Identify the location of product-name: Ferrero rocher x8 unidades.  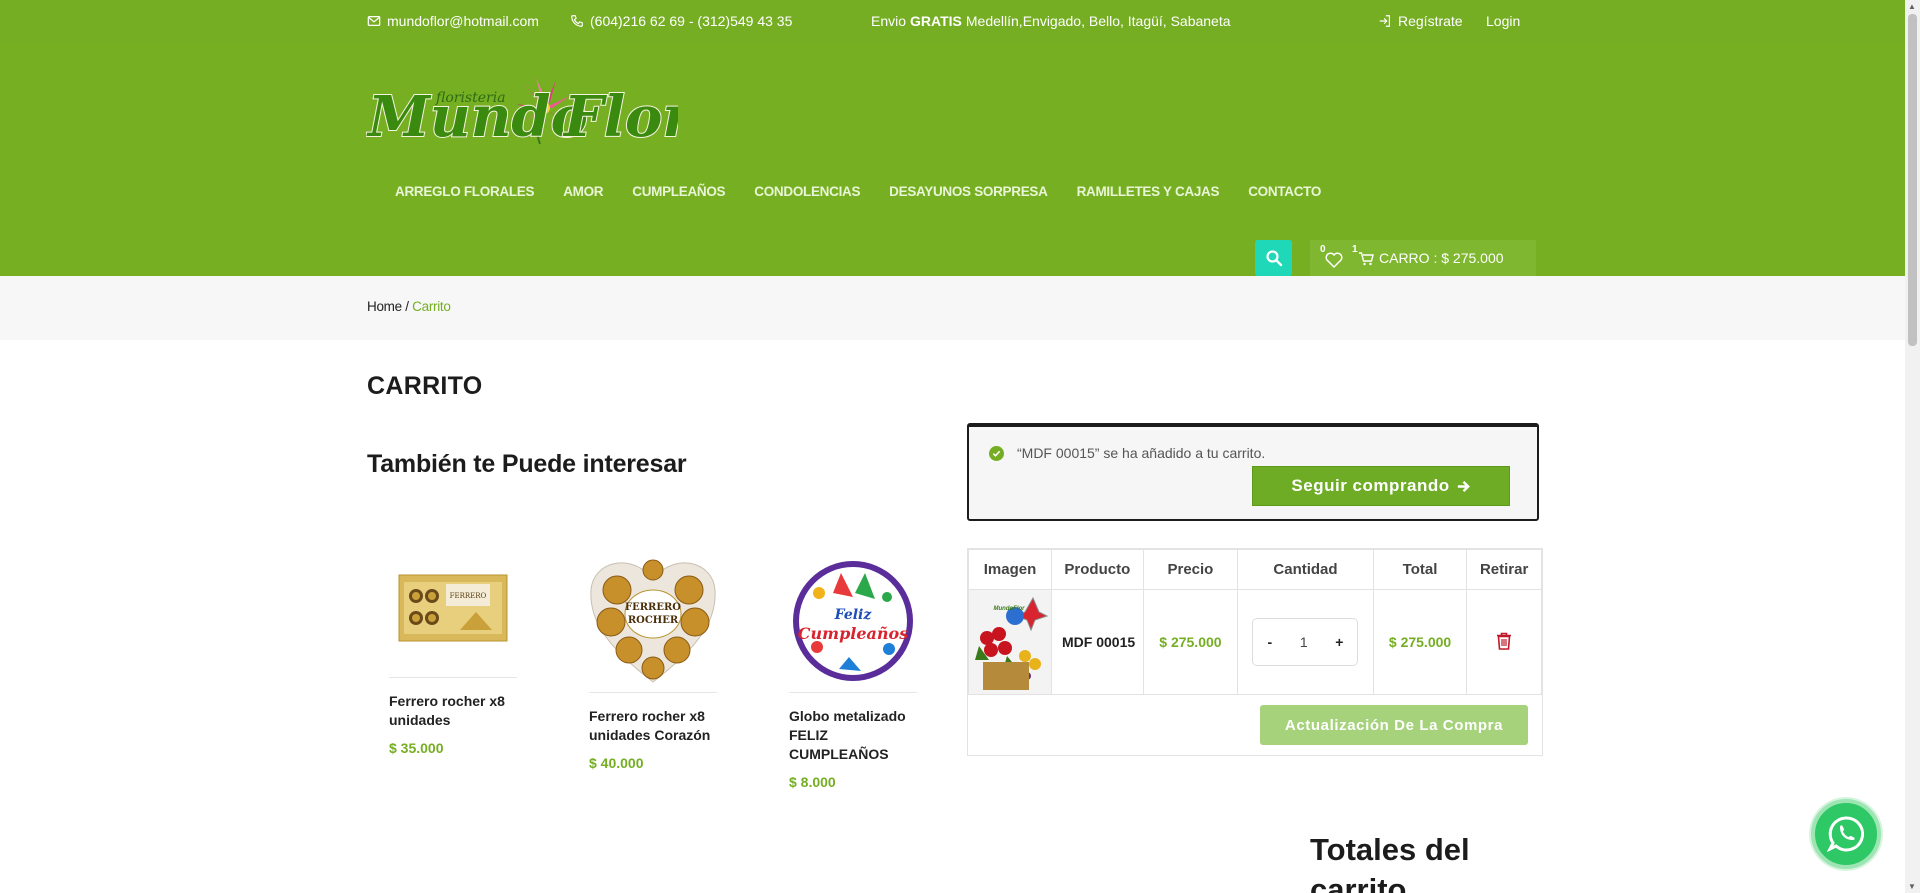
(453, 711).